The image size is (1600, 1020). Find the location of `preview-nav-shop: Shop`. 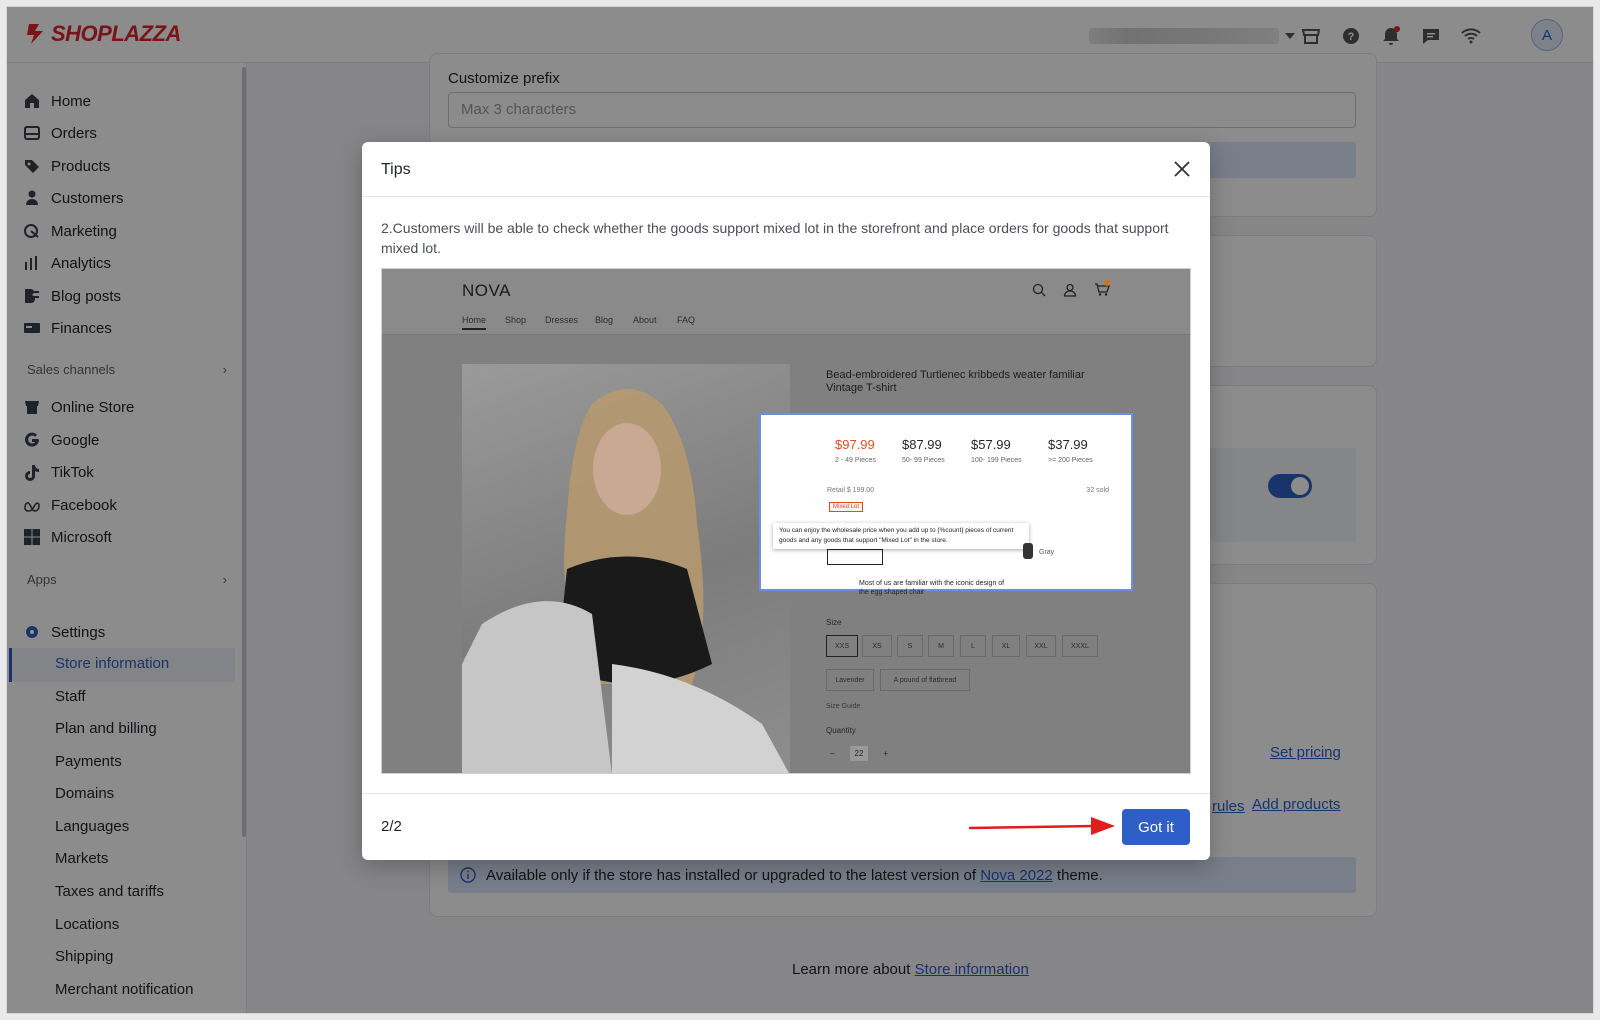

preview-nav-shop: Shop is located at coordinates (516, 320).